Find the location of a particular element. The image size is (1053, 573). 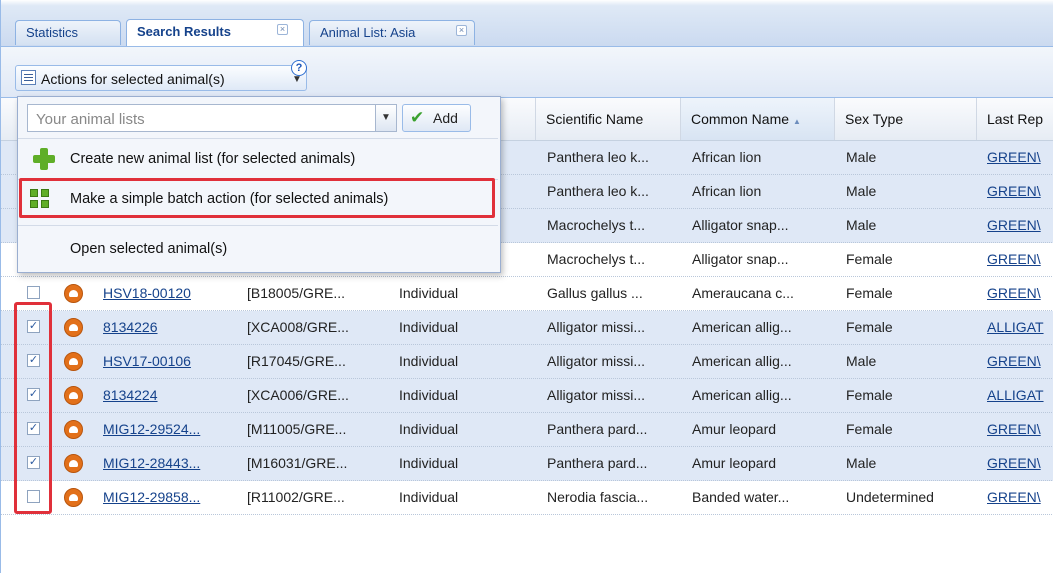

checkbox-highlight-box is located at coordinates (33, 408).